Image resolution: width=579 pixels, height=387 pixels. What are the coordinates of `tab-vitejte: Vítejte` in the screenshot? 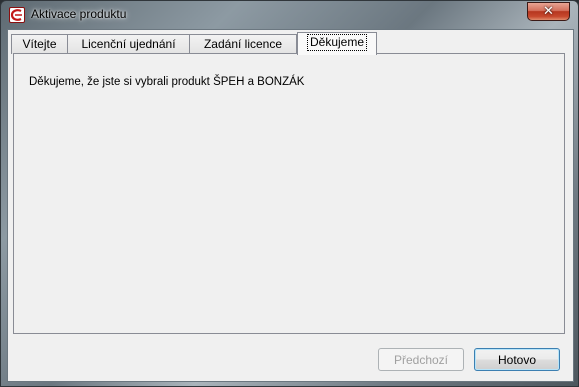 It's located at (39, 44).